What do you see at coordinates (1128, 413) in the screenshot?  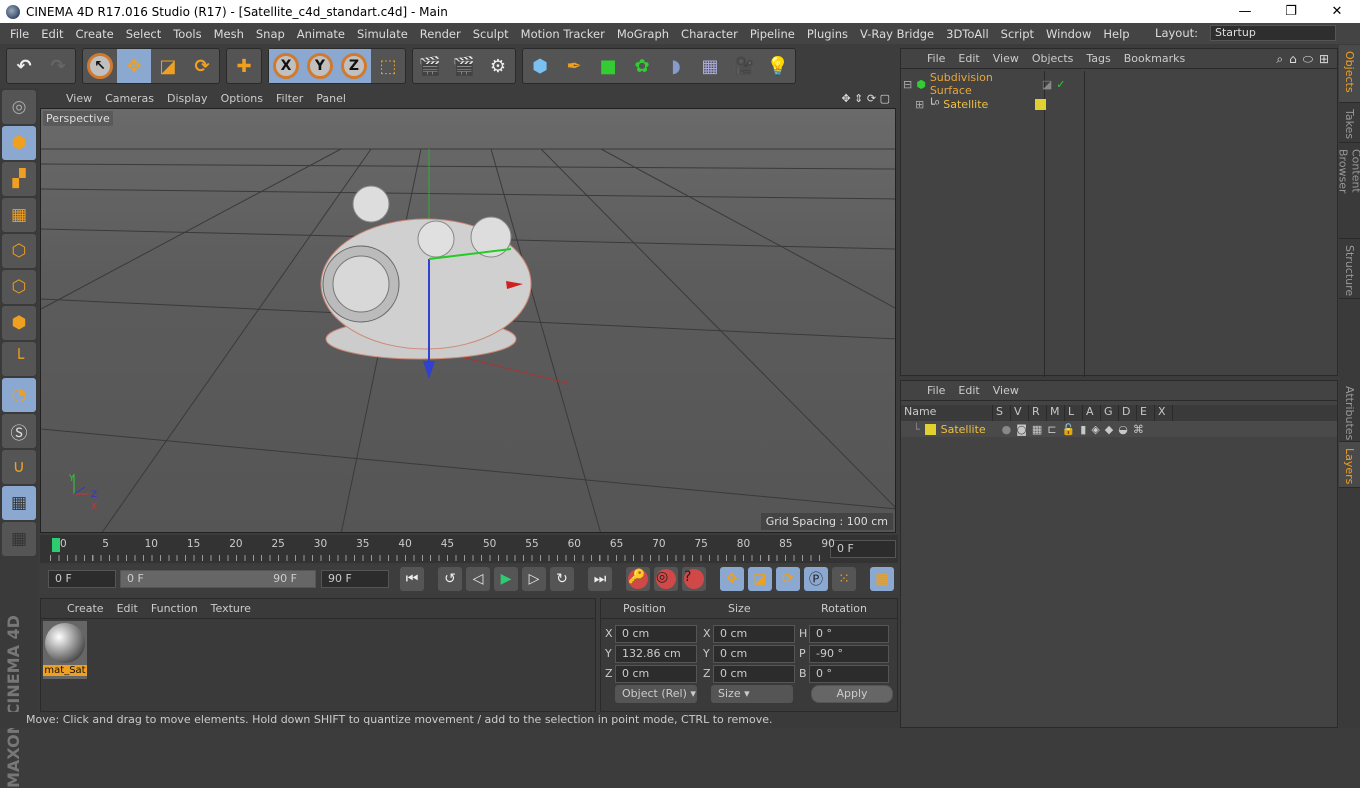 I see `layer-column-d: D` at bounding box center [1128, 413].